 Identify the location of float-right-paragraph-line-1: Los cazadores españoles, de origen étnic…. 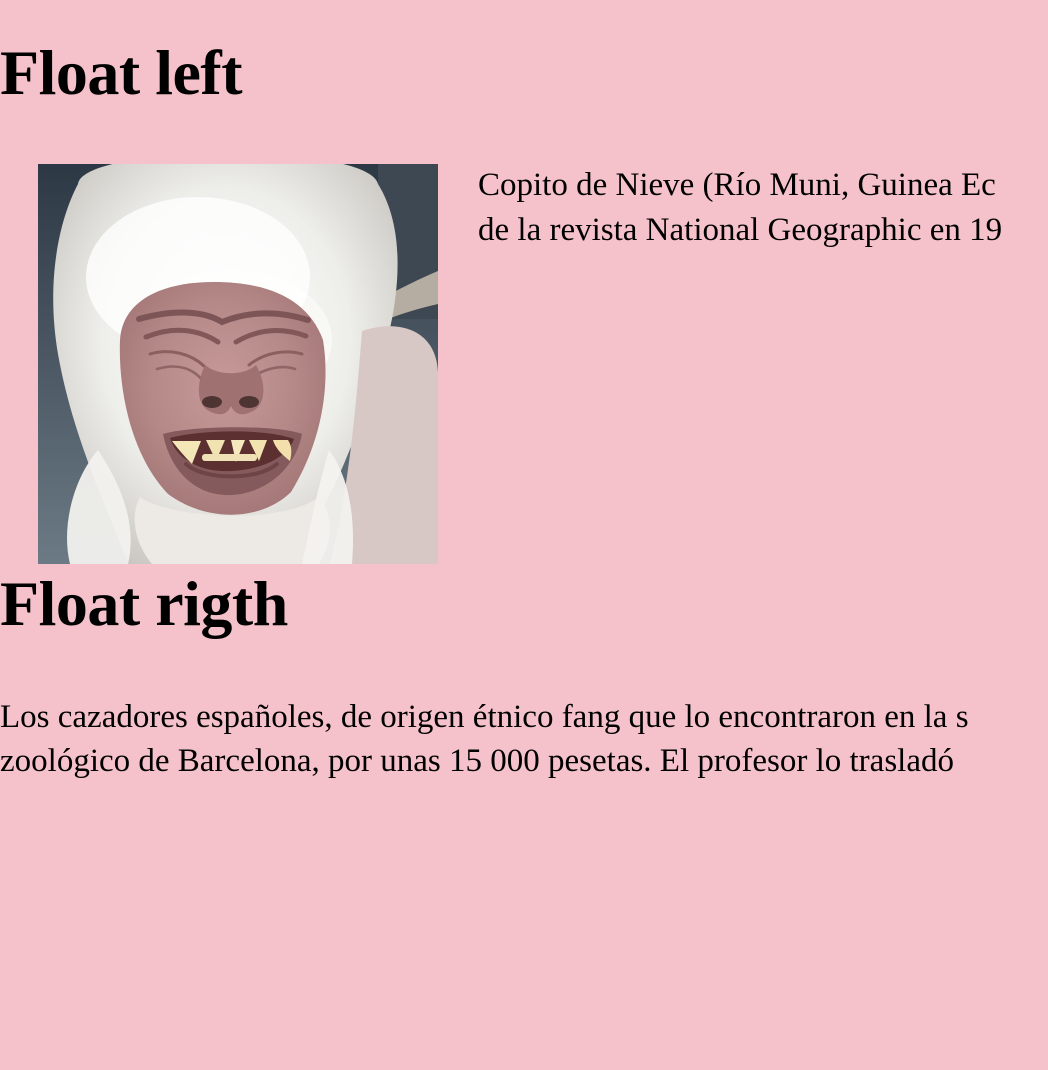
(484, 717).